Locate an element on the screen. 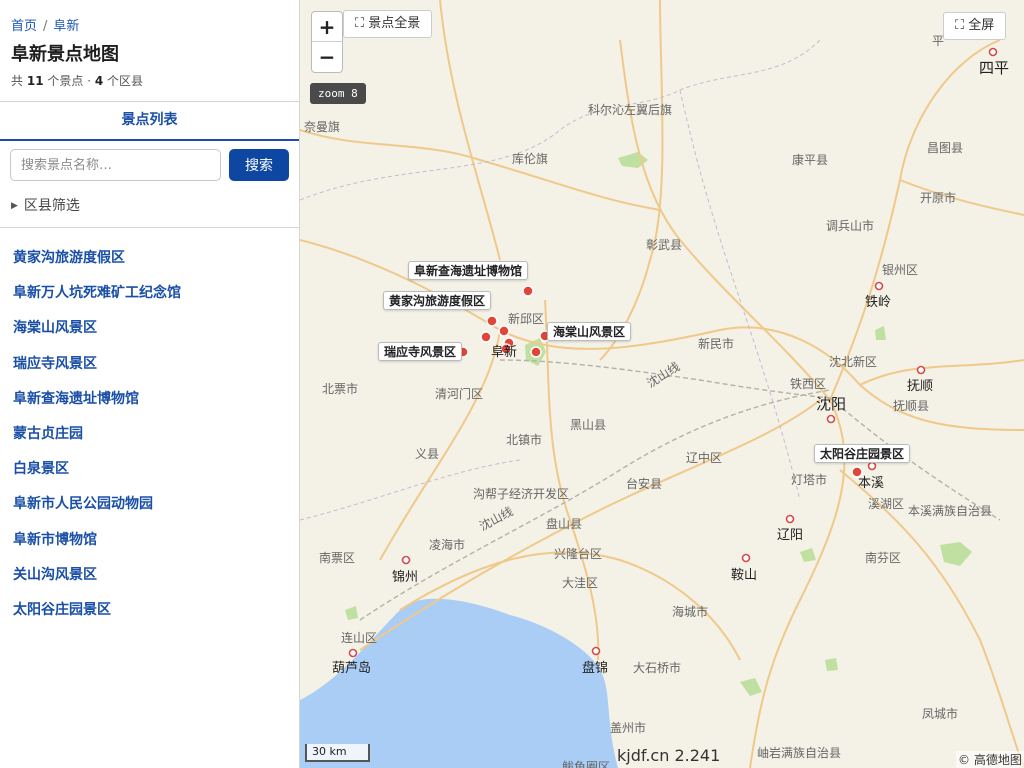 This screenshot has height=768, width=1024. zoom-level-badge: zoom 8 is located at coordinates (338, 93).